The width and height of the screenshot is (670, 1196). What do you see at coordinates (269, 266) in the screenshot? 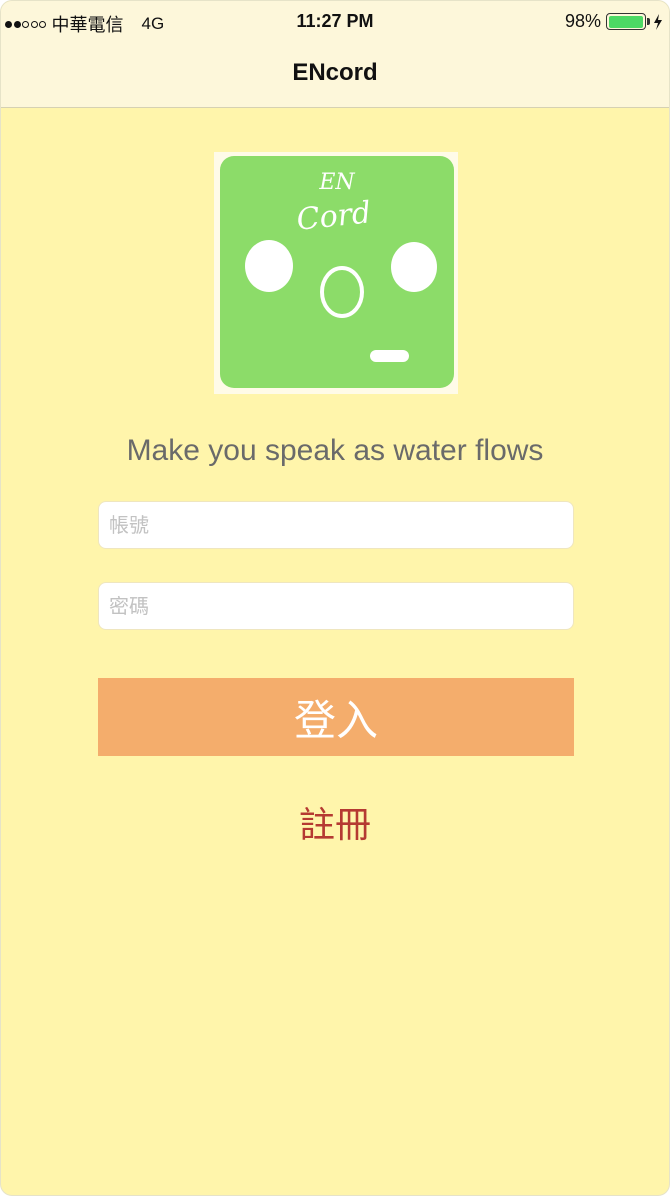
I see `logo-left-eye` at bounding box center [269, 266].